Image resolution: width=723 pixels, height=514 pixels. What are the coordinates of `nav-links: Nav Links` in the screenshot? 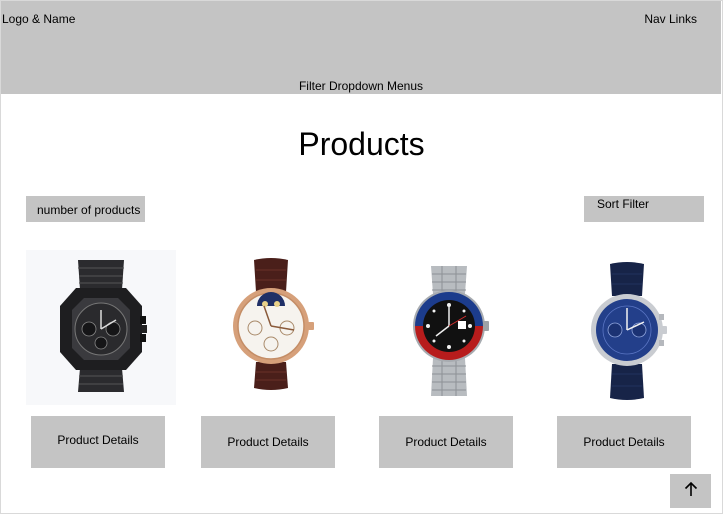 It's located at (670, 19).